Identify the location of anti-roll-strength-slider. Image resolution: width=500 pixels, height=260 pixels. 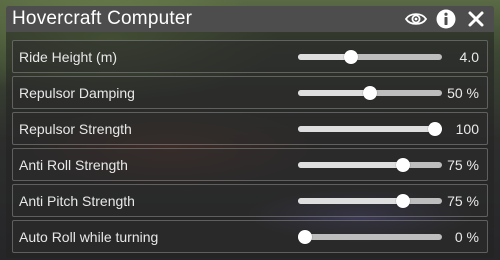
(370, 165).